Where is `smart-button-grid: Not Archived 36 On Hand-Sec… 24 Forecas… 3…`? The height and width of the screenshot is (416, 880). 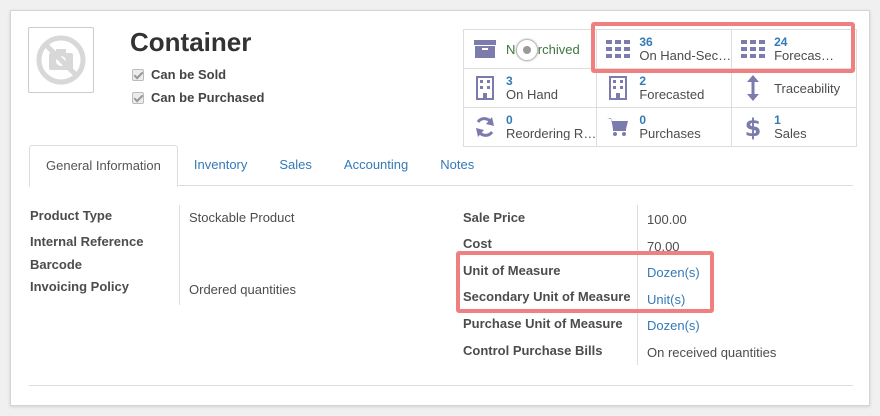
smart-button-grid: Not Archived 36 On Hand-Sec… 24 Forecas… 3… is located at coordinates (660, 88).